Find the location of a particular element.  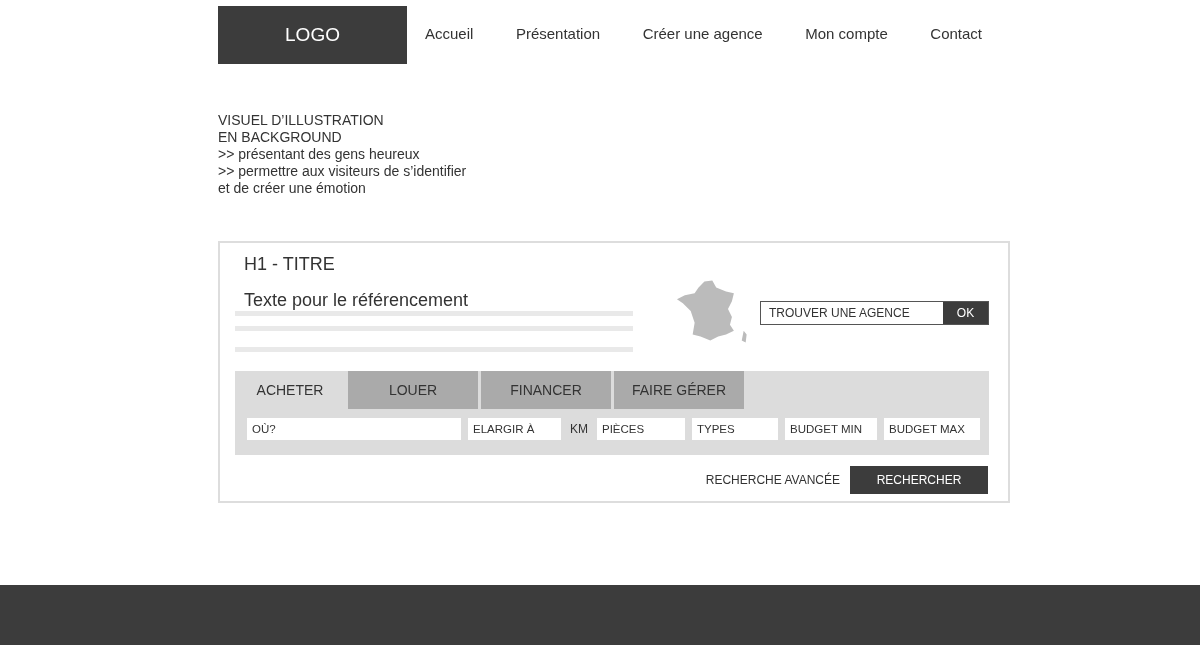

search-field: OÙ? is located at coordinates (354, 429).